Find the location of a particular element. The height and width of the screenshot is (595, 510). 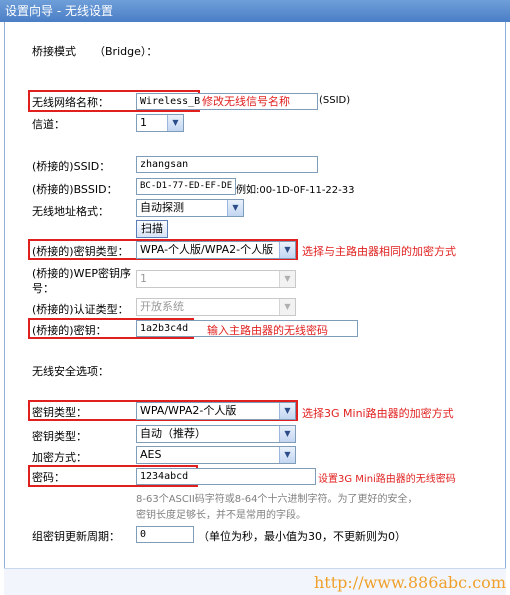

bridged-key-type-select: WPA-个人版/WPA2-个人版 ▼ is located at coordinates (216, 250).